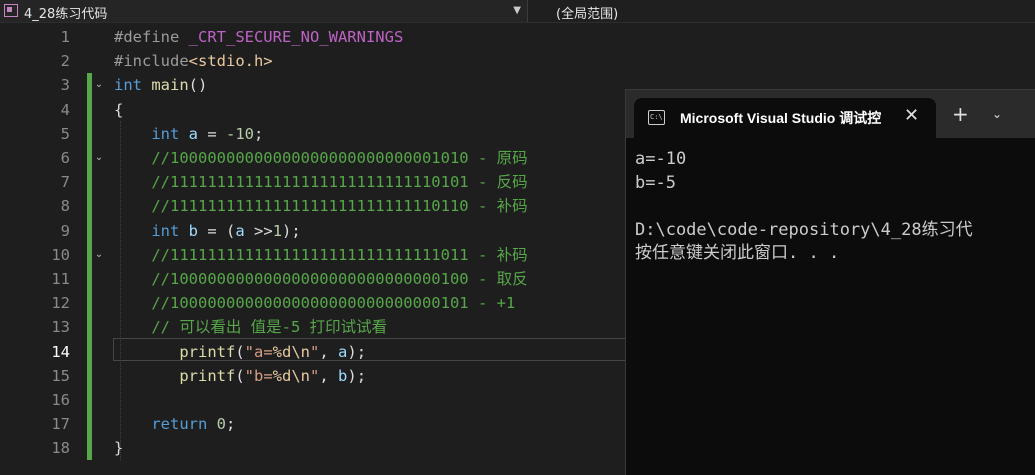  What do you see at coordinates (296, 37) in the screenshot?
I see `code-token: _CRT_SECURE_NO_WARNINGS` at bounding box center [296, 37].